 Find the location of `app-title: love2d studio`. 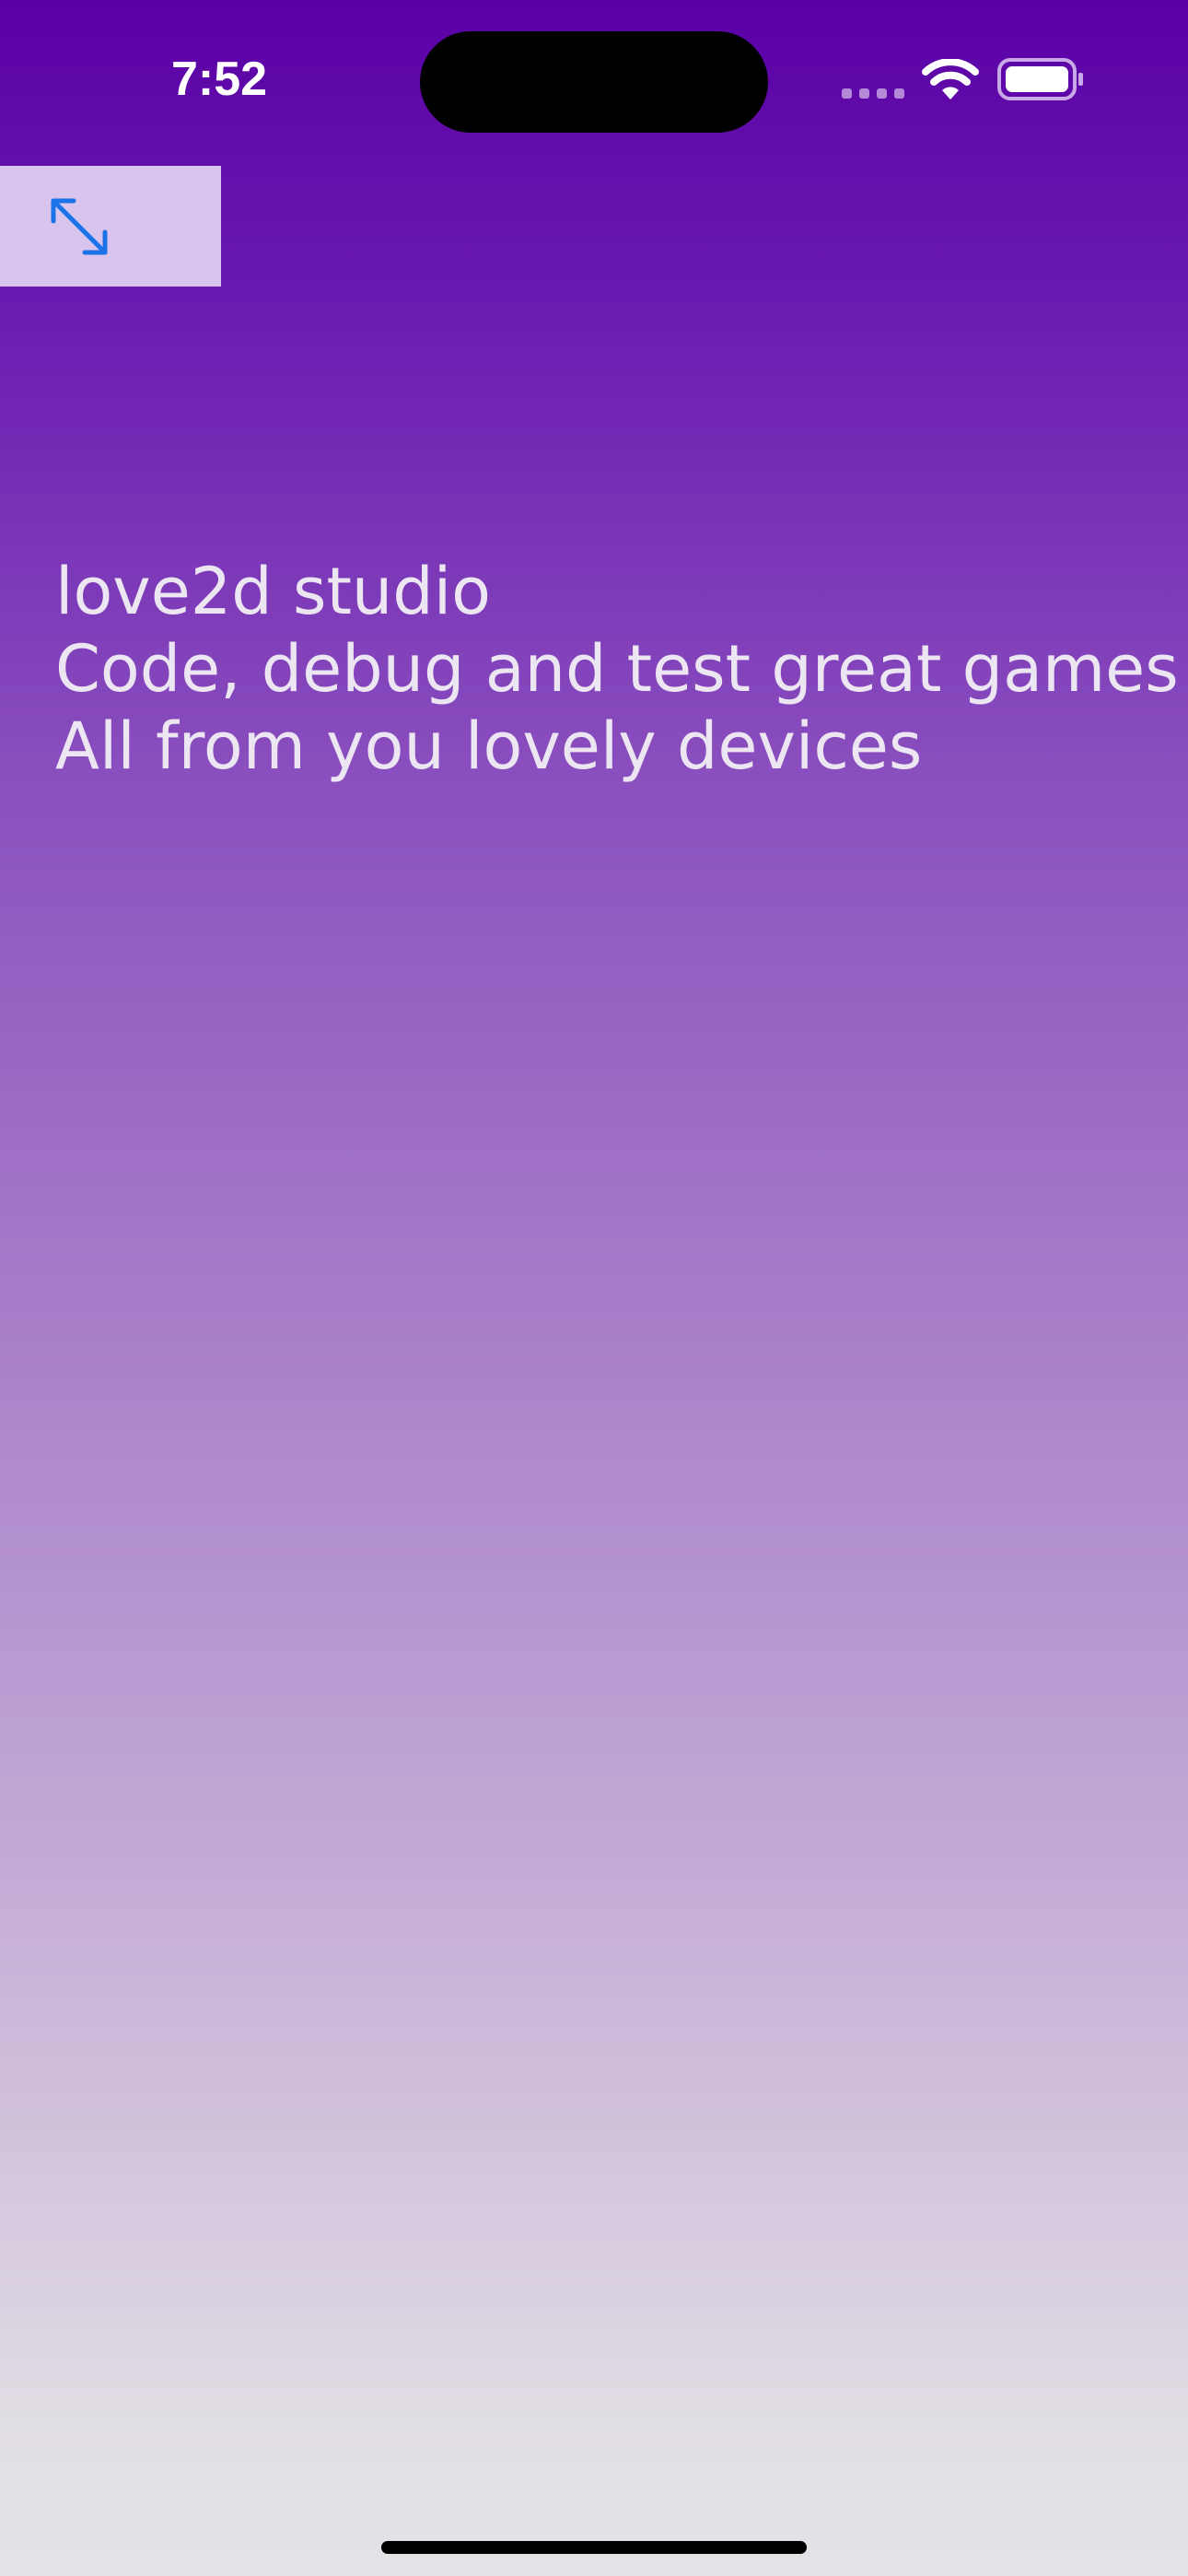

app-title: love2d studio is located at coordinates (273, 591).